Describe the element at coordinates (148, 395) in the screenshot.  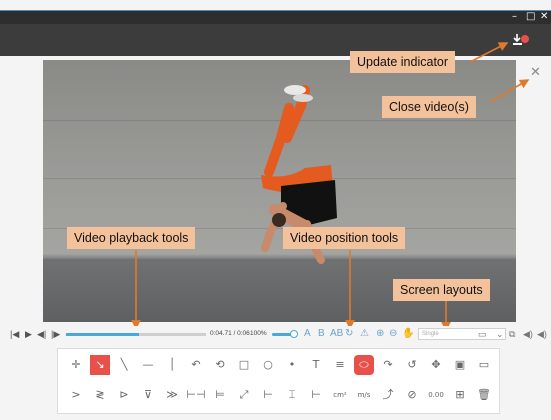
I see `angle-down-tool-icon: ⊽` at that location.